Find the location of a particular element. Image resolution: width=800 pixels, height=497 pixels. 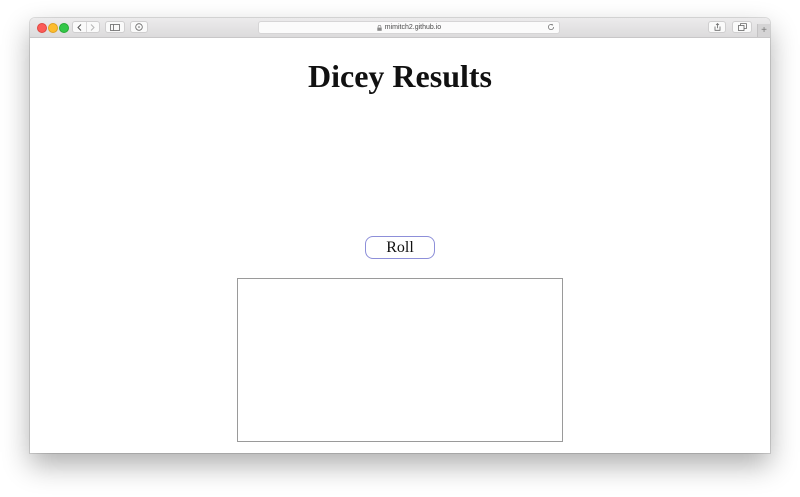

sidebar-icon is located at coordinates (115, 27).